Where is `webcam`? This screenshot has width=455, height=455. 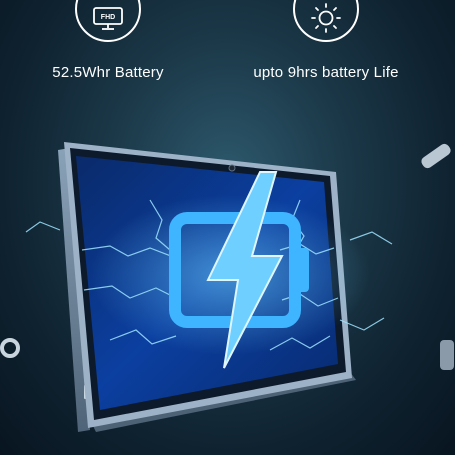
webcam is located at coordinates (232, 168).